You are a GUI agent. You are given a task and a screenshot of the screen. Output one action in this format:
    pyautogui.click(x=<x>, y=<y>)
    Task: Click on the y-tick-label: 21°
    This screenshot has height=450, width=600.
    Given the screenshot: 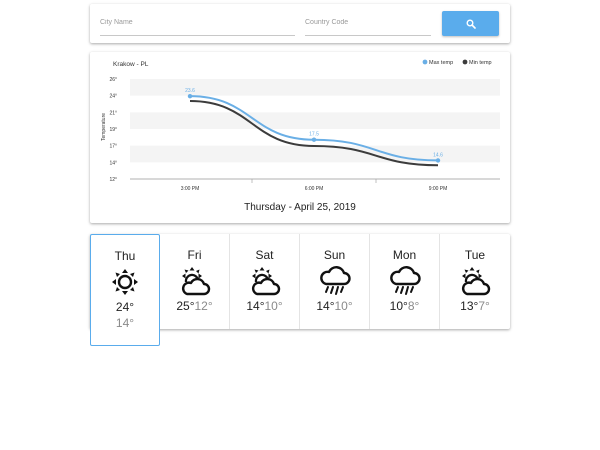 What is the action you would take?
    pyautogui.click(x=113, y=113)
    